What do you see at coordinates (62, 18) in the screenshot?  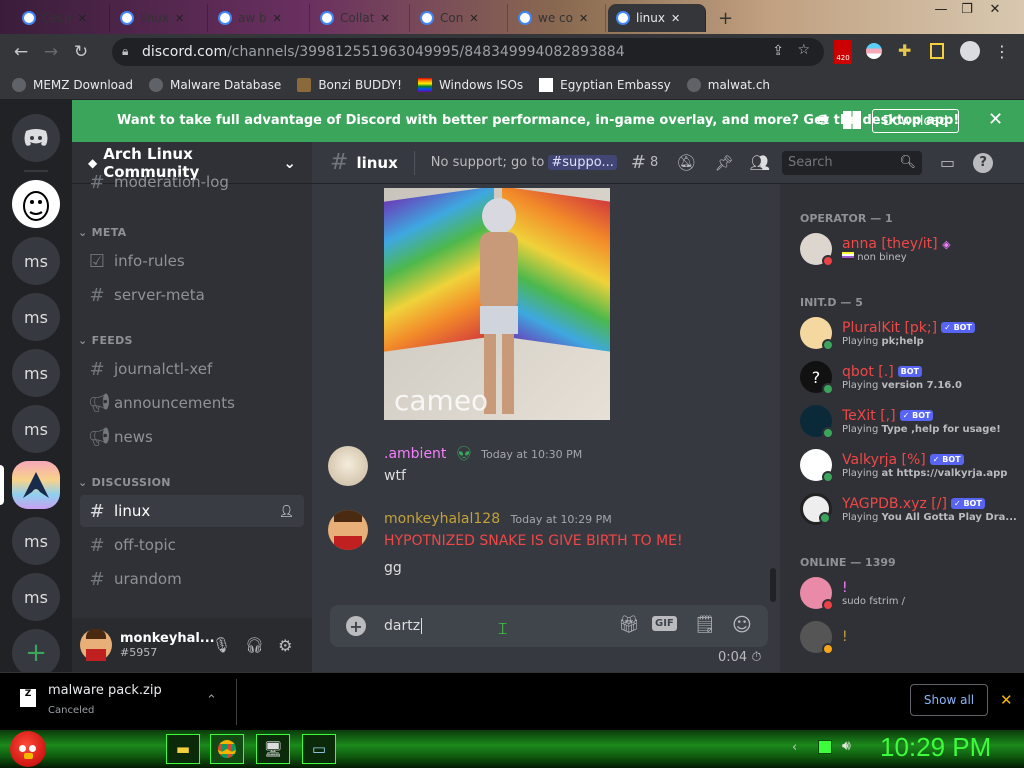 I see `browser-tab: Cesp ✕` at bounding box center [62, 18].